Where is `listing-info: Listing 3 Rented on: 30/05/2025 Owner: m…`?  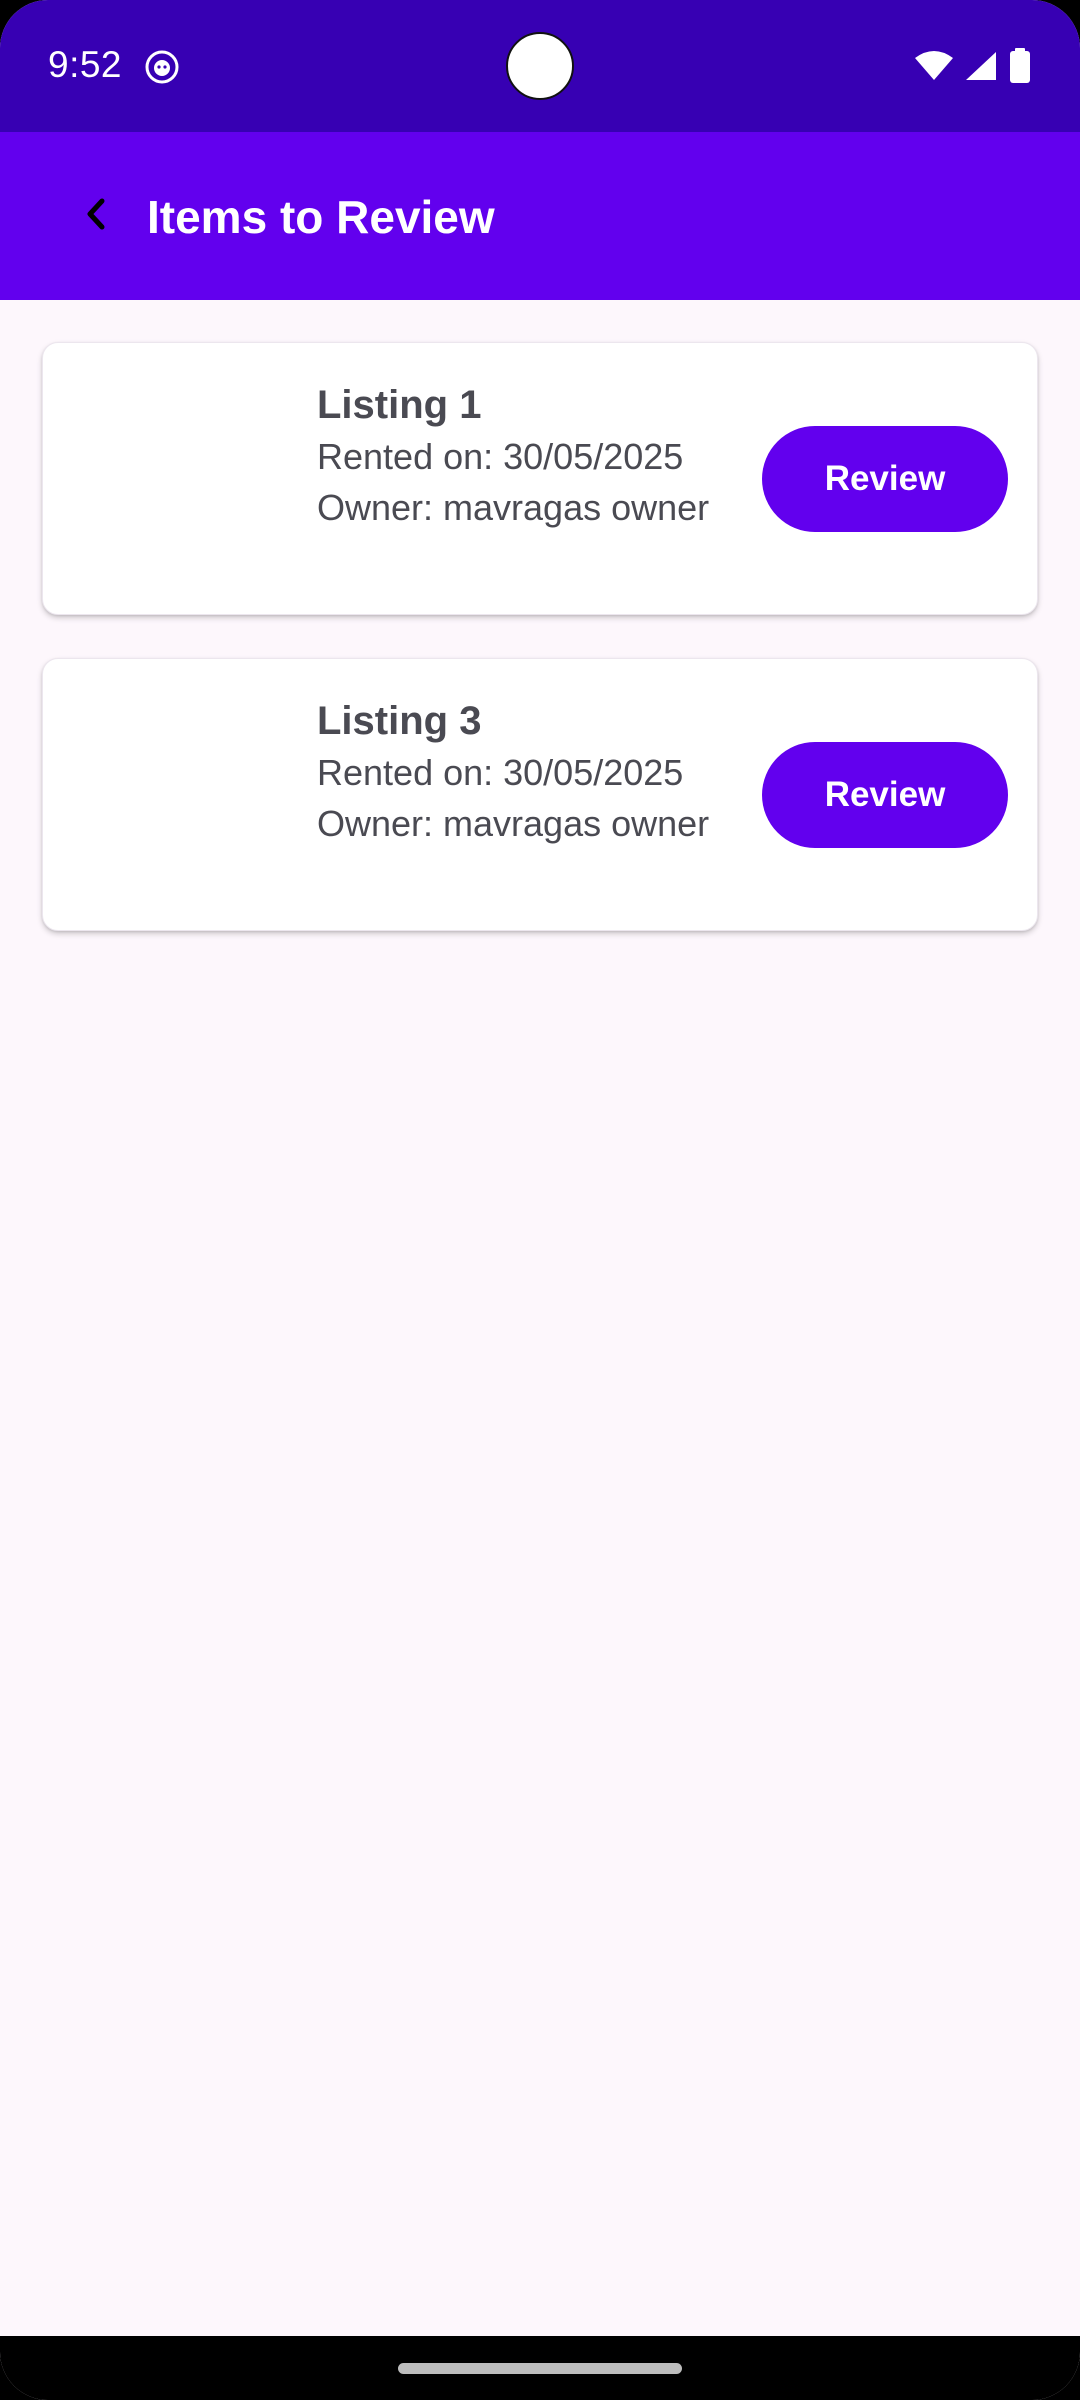
listing-info: Listing 3 Rented on: 30/05/2025 Owner: m… is located at coordinates (513, 772).